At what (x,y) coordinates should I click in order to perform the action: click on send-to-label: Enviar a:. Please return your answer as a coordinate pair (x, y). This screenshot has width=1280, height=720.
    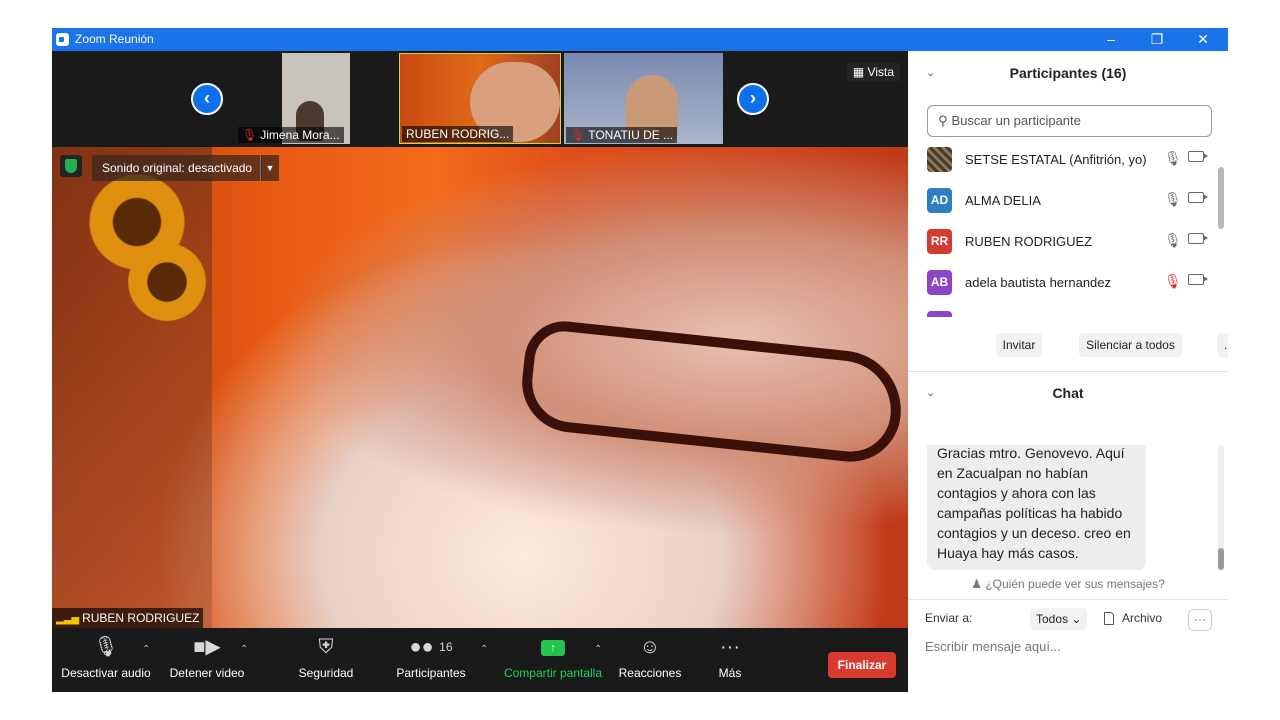
    Looking at the image, I should click on (949, 618).